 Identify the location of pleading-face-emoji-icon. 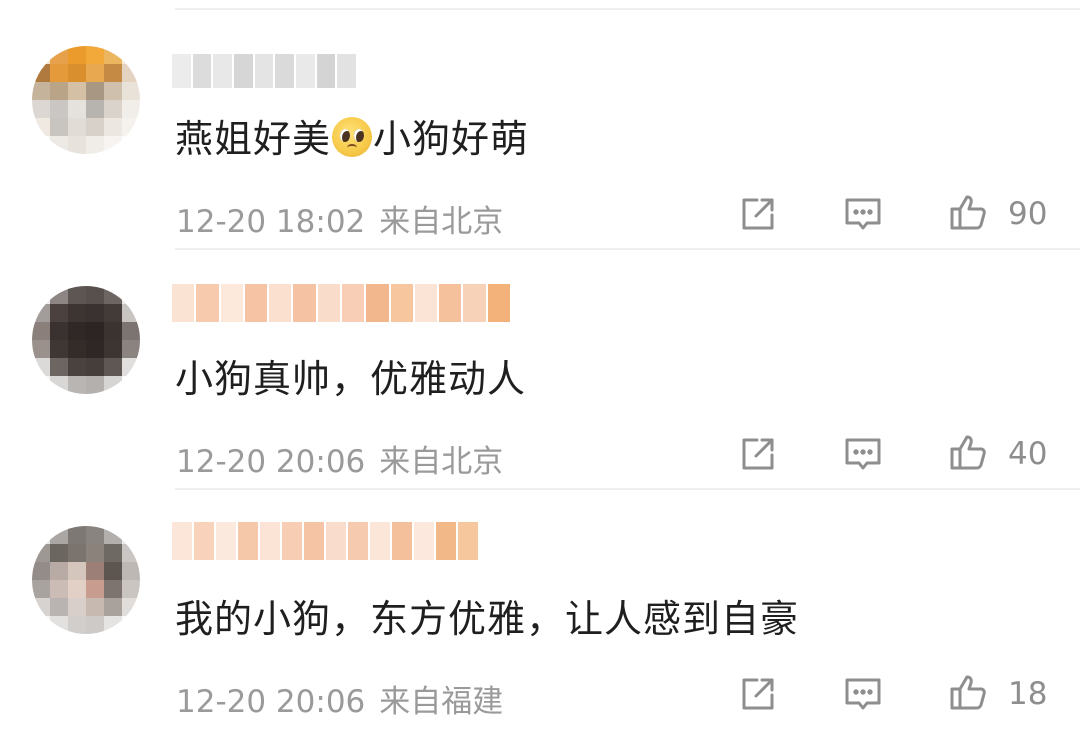
(352, 137).